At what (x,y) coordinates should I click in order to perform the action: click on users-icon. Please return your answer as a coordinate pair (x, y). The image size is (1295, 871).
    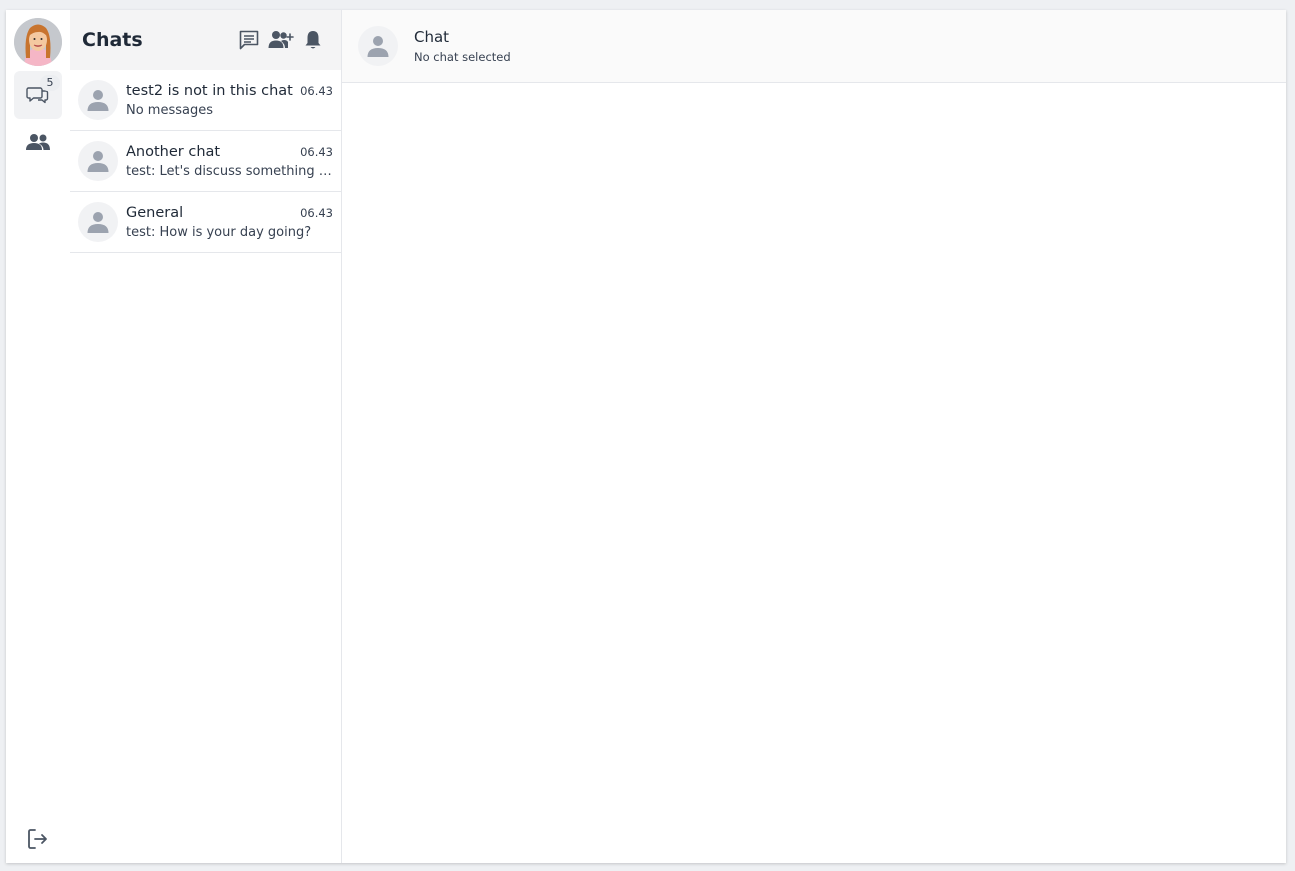
    Looking at the image, I should click on (38, 142).